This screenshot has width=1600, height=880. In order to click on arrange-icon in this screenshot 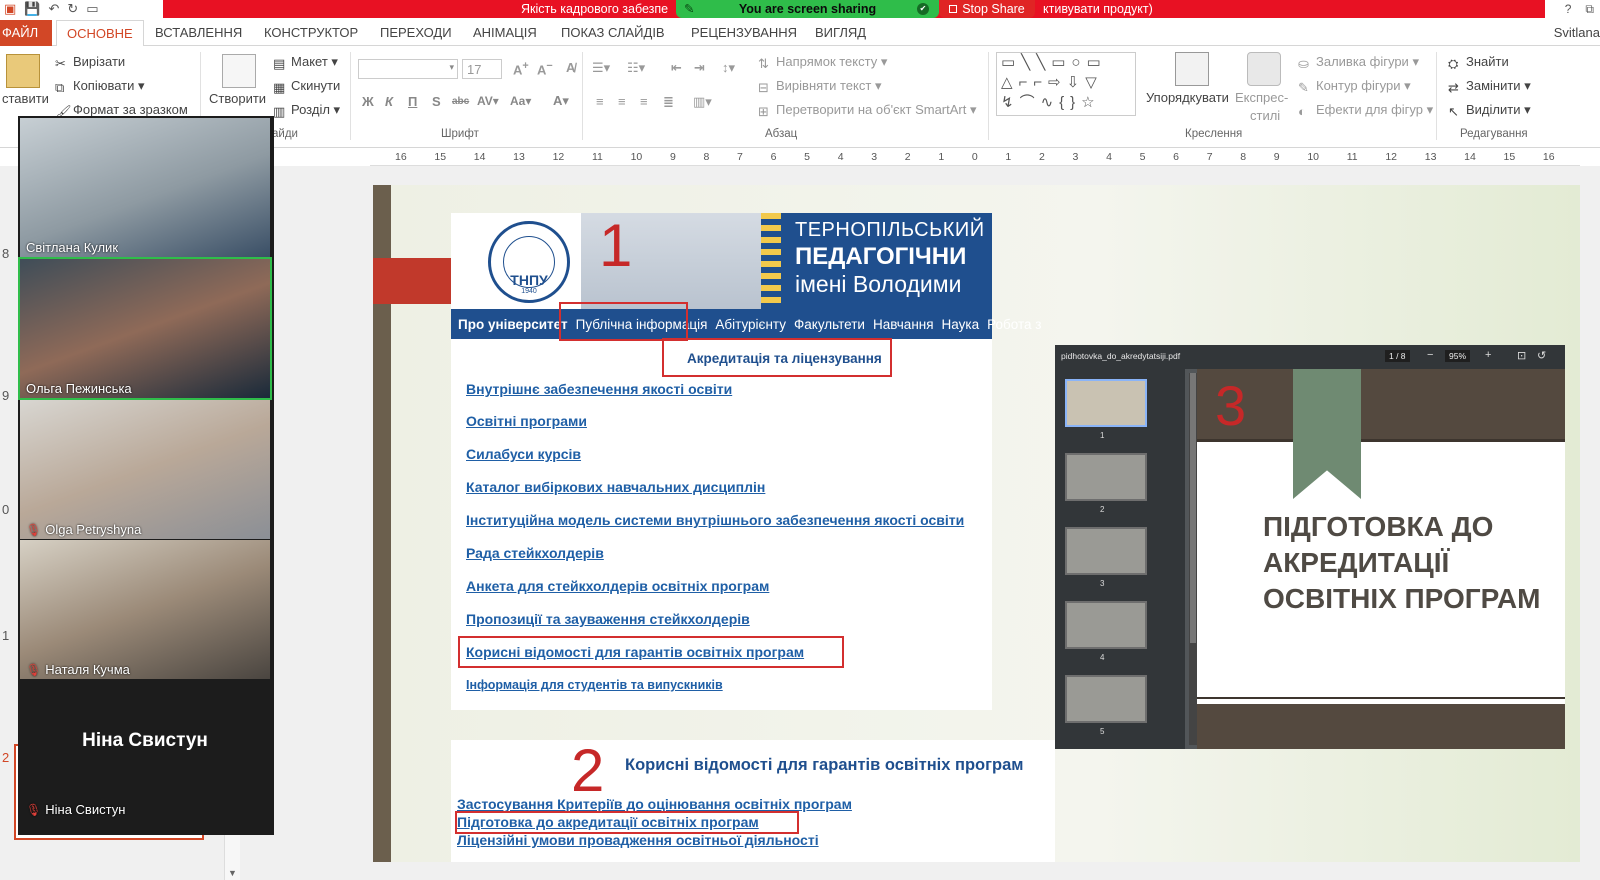, I will do `click(1192, 69)`.